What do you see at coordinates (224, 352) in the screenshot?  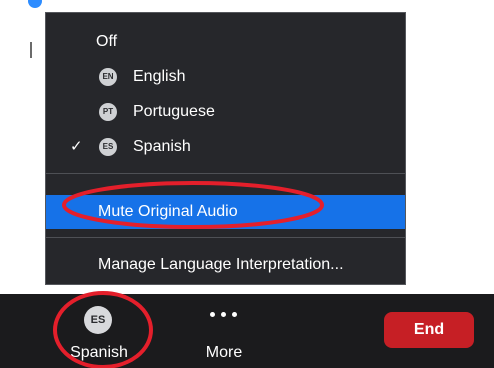 I see `more-label: More` at bounding box center [224, 352].